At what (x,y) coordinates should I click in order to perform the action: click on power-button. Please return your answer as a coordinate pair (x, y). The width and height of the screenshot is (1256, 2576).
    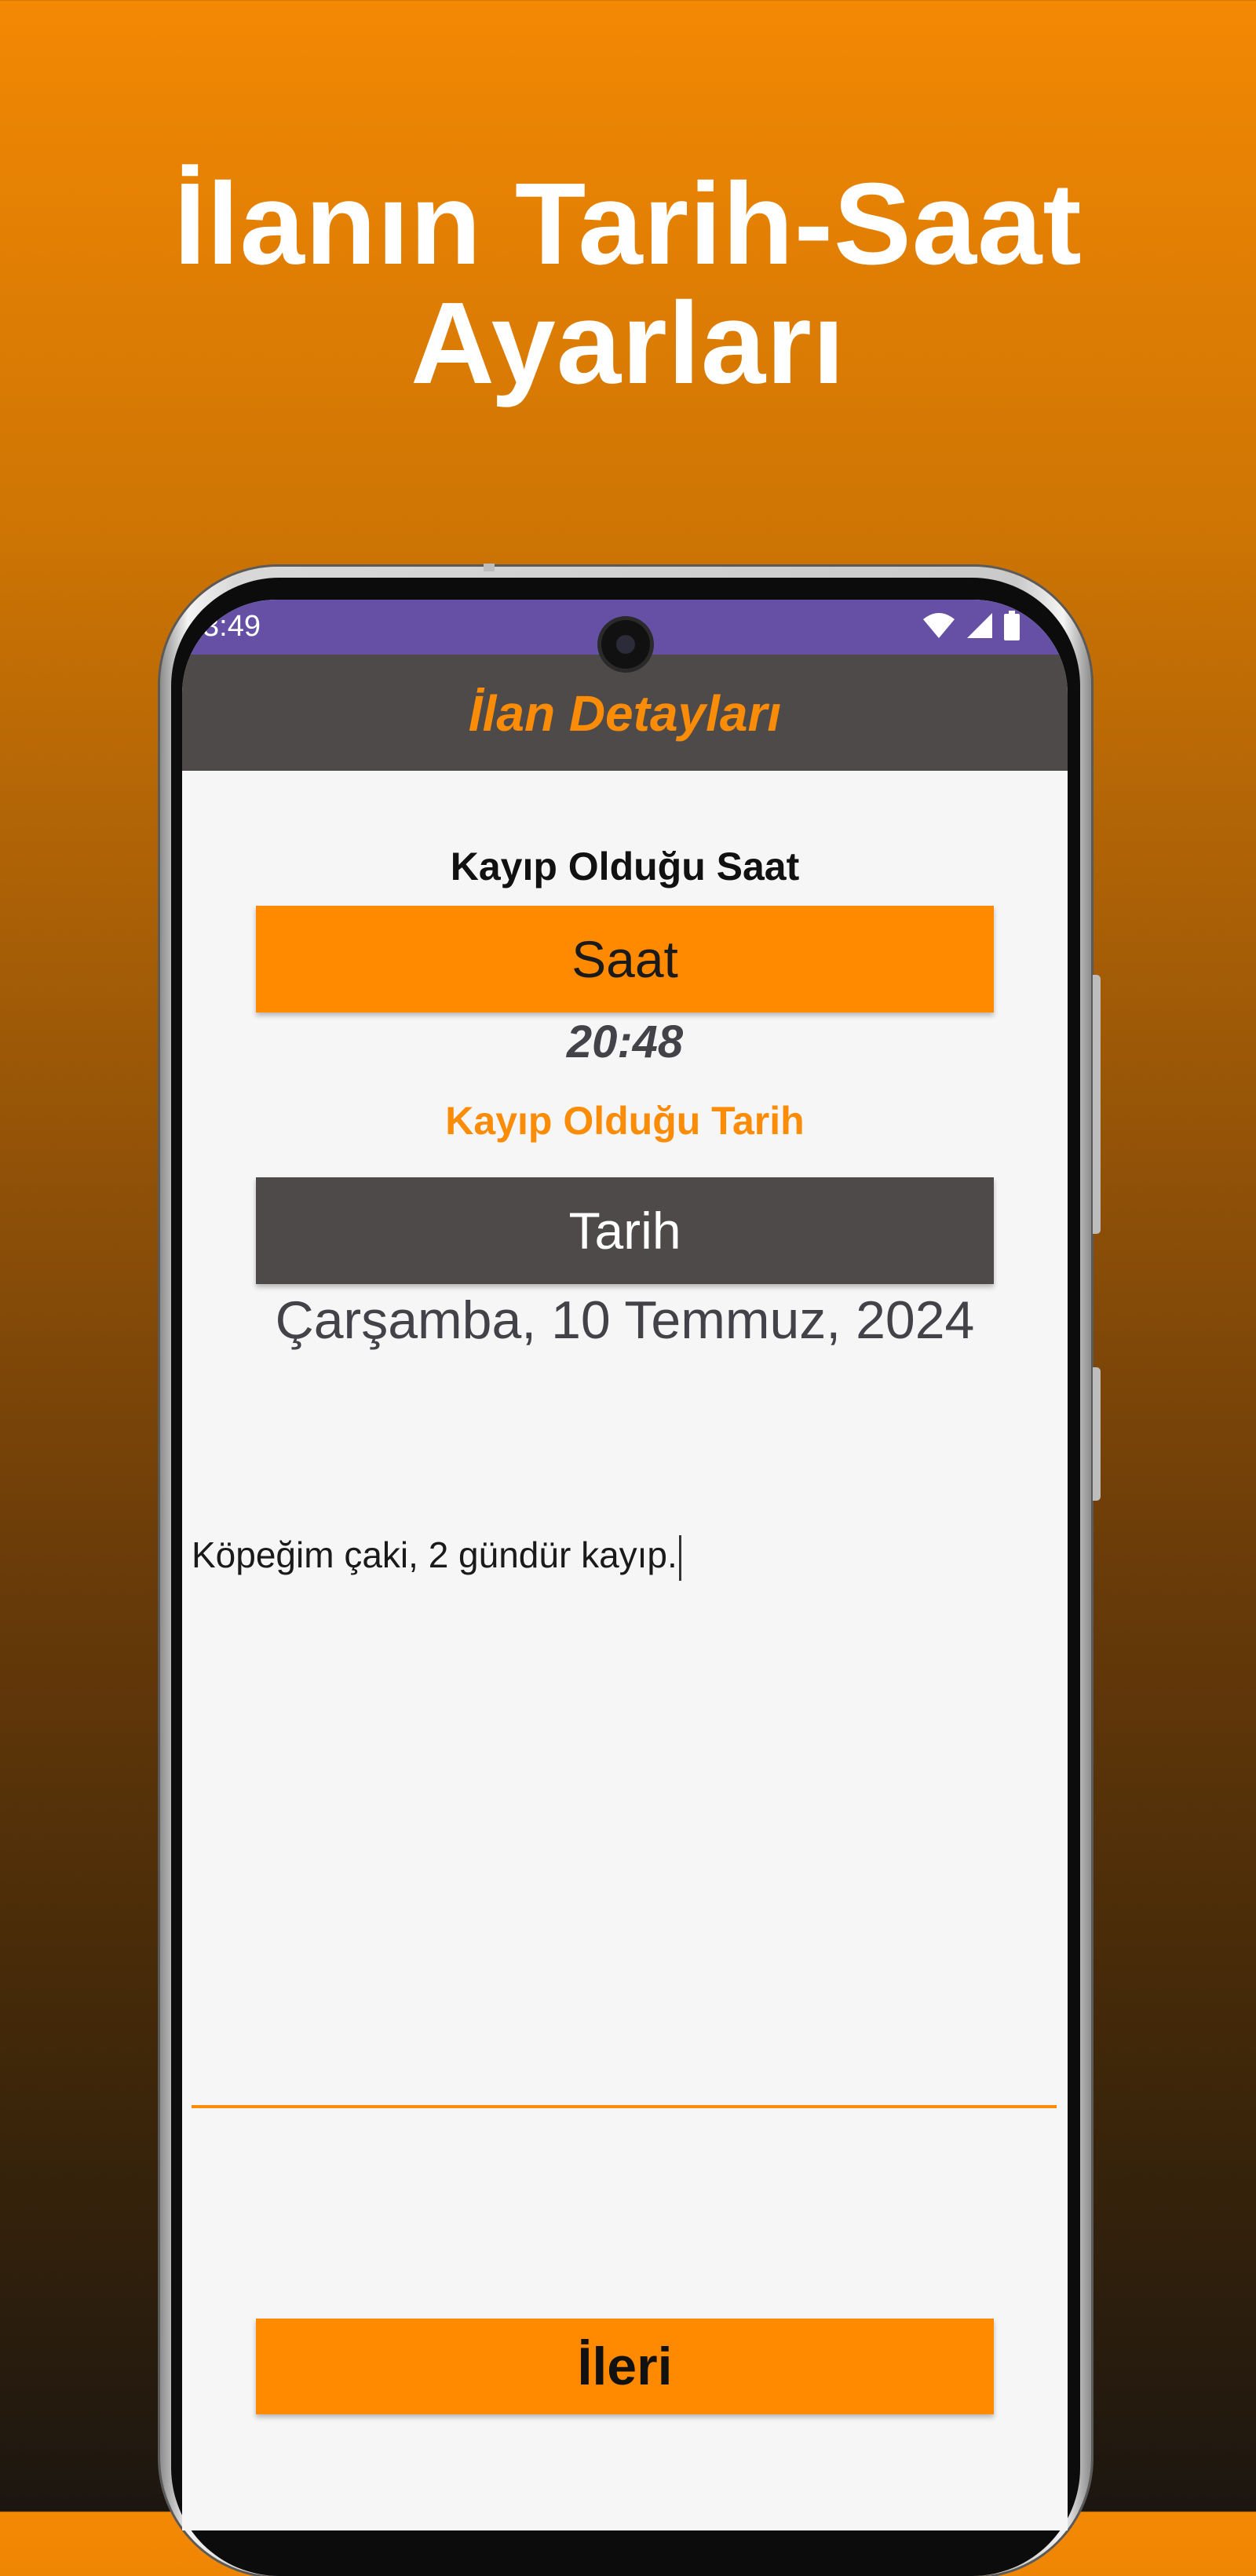
    Looking at the image, I should click on (1097, 1434).